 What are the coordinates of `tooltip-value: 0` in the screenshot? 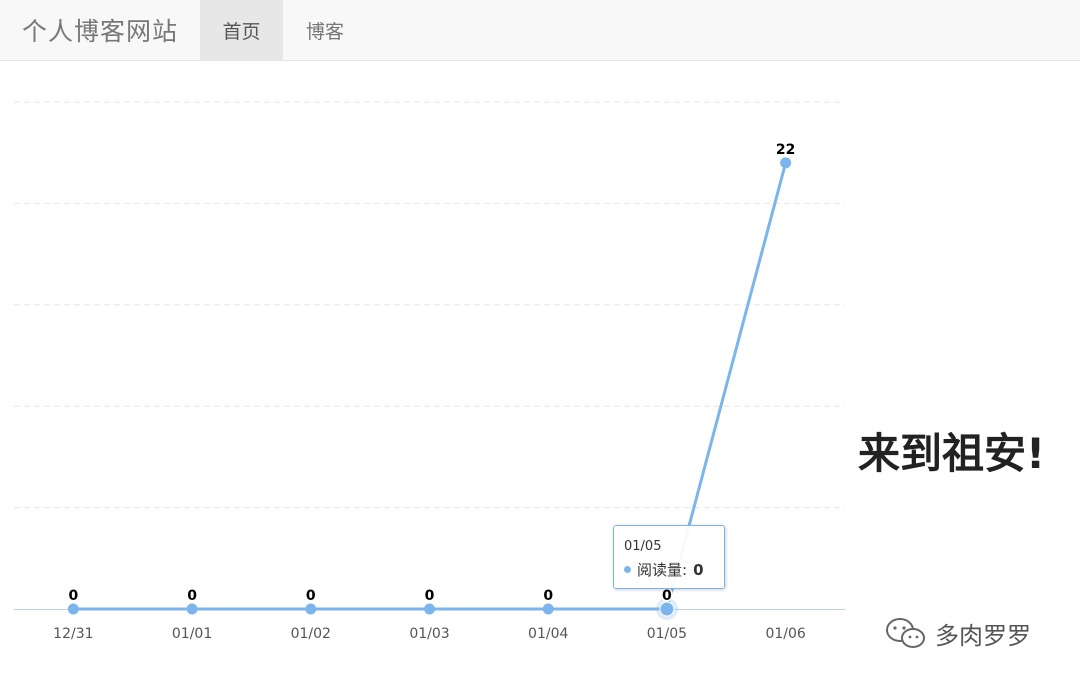 It's located at (698, 569).